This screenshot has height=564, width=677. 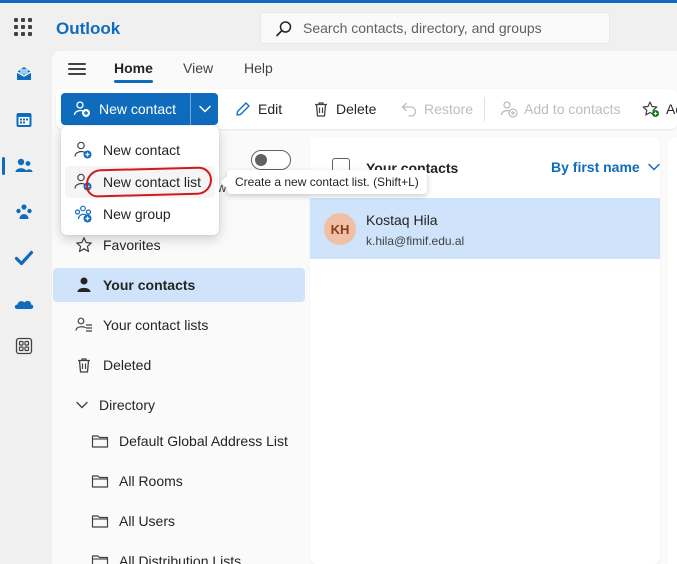 What do you see at coordinates (21, 166) in the screenshot?
I see `people-icon` at bounding box center [21, 166].